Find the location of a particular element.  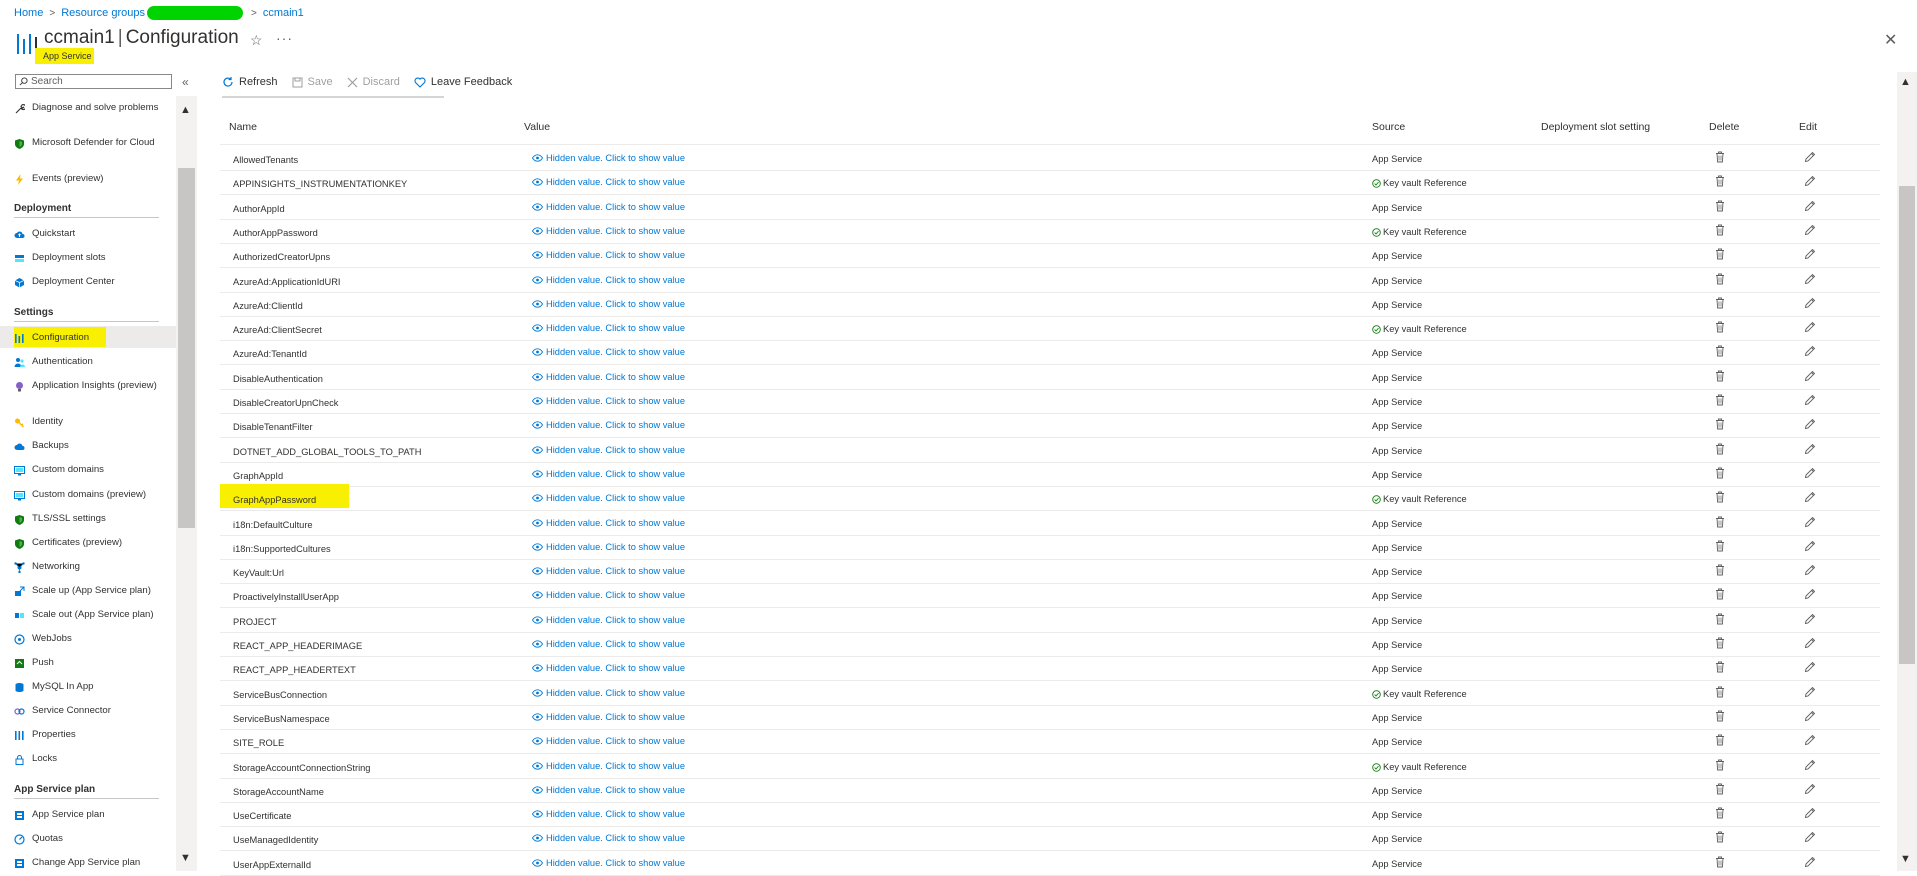

sidebar-search-input: Search is located at coordinates (93, 81).